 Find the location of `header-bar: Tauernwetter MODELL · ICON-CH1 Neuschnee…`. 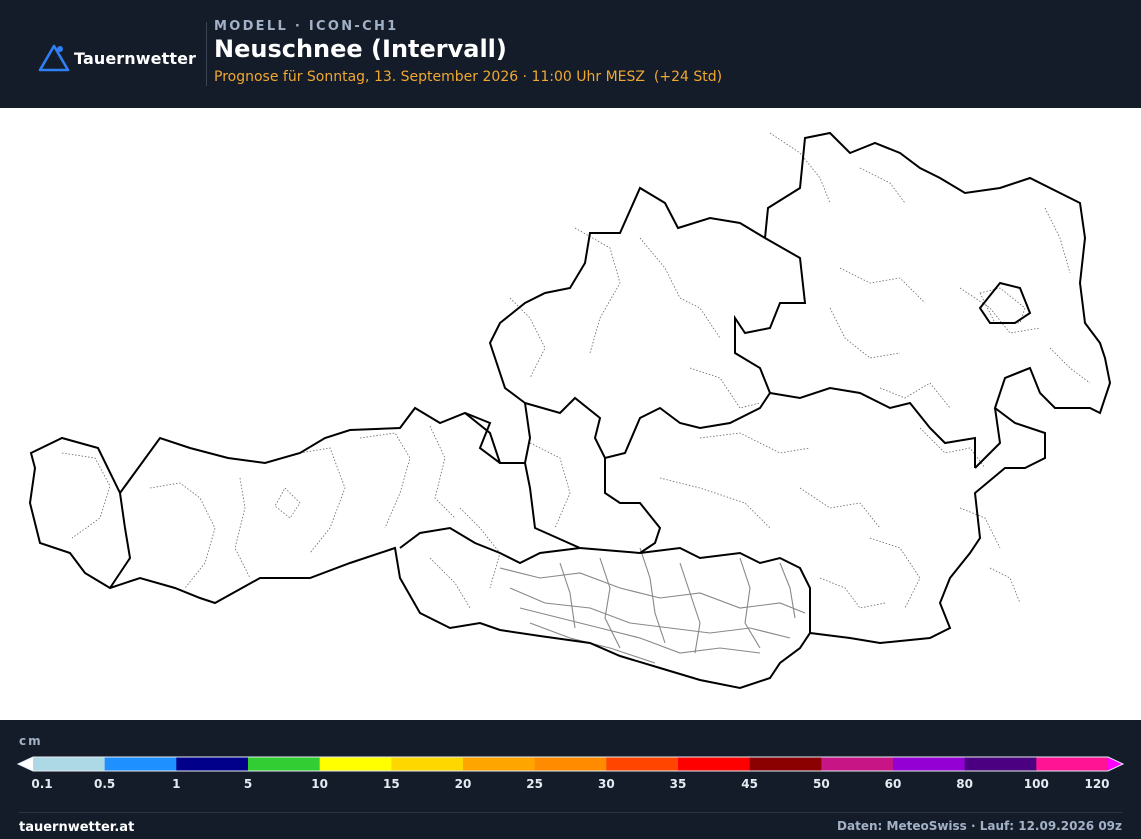

header-bar: Tauernwetter MODELL · ICON-CH1 Neuschnee… is located at coordinates (570, 54).